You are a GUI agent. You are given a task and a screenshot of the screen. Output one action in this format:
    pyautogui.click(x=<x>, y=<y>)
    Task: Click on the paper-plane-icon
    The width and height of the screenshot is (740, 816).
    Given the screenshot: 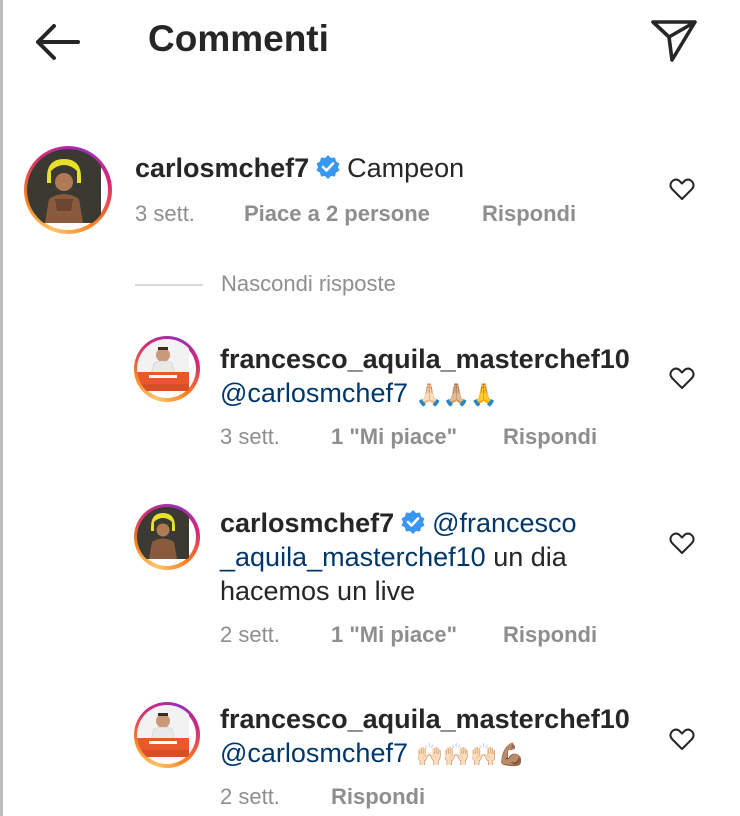 What is the action you would take?
    pyautogui.click(x=674, y=41)
    